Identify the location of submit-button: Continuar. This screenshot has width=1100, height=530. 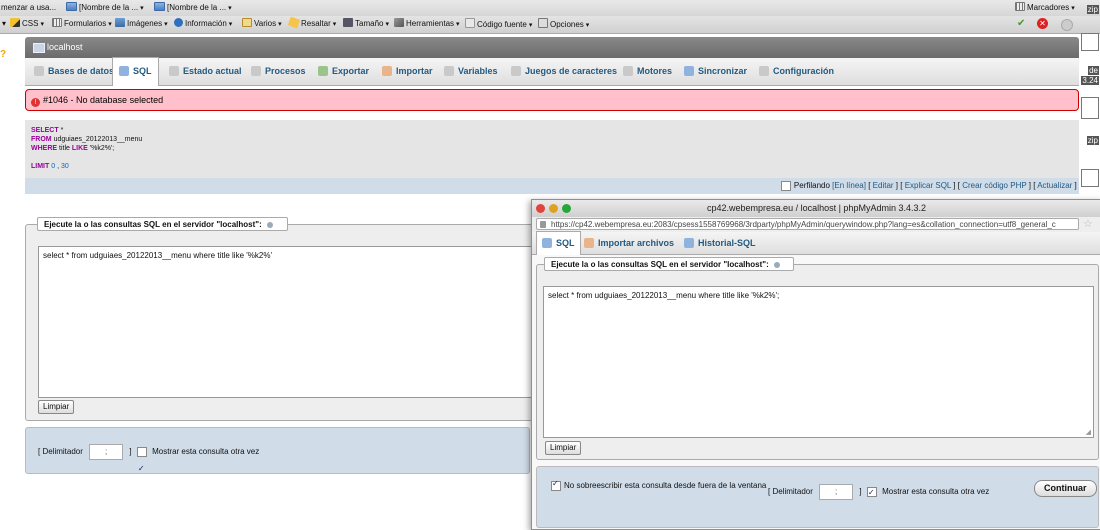
(1065, 488).